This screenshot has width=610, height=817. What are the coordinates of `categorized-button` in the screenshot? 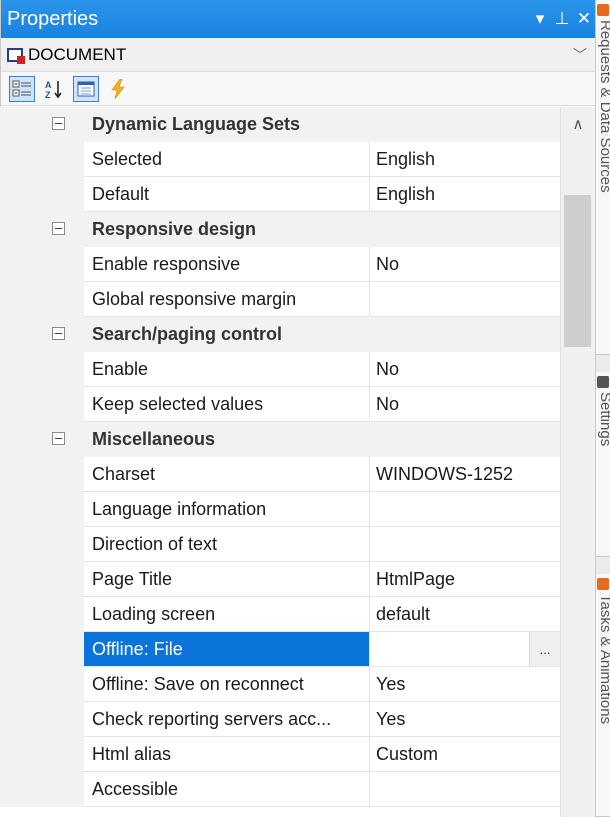 It's located at (22, 88).